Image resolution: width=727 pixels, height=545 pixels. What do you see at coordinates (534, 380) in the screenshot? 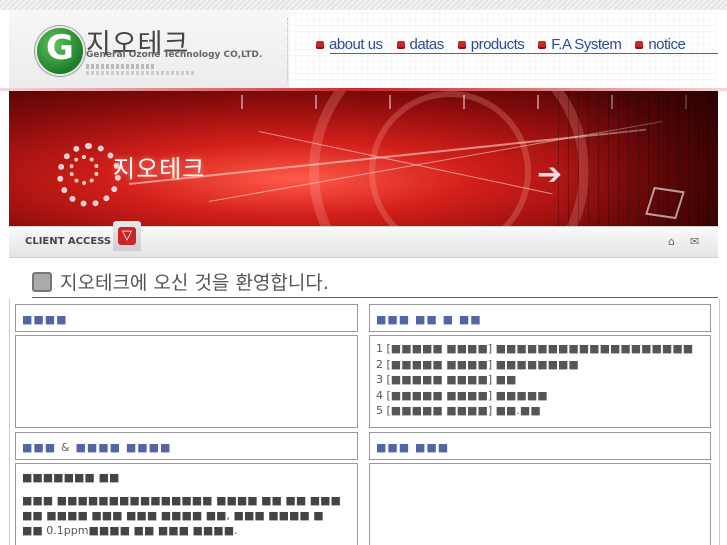
I see `list-item: 3 [■■■■■ ■■■■] ■■` at bounding box center [534, 380].